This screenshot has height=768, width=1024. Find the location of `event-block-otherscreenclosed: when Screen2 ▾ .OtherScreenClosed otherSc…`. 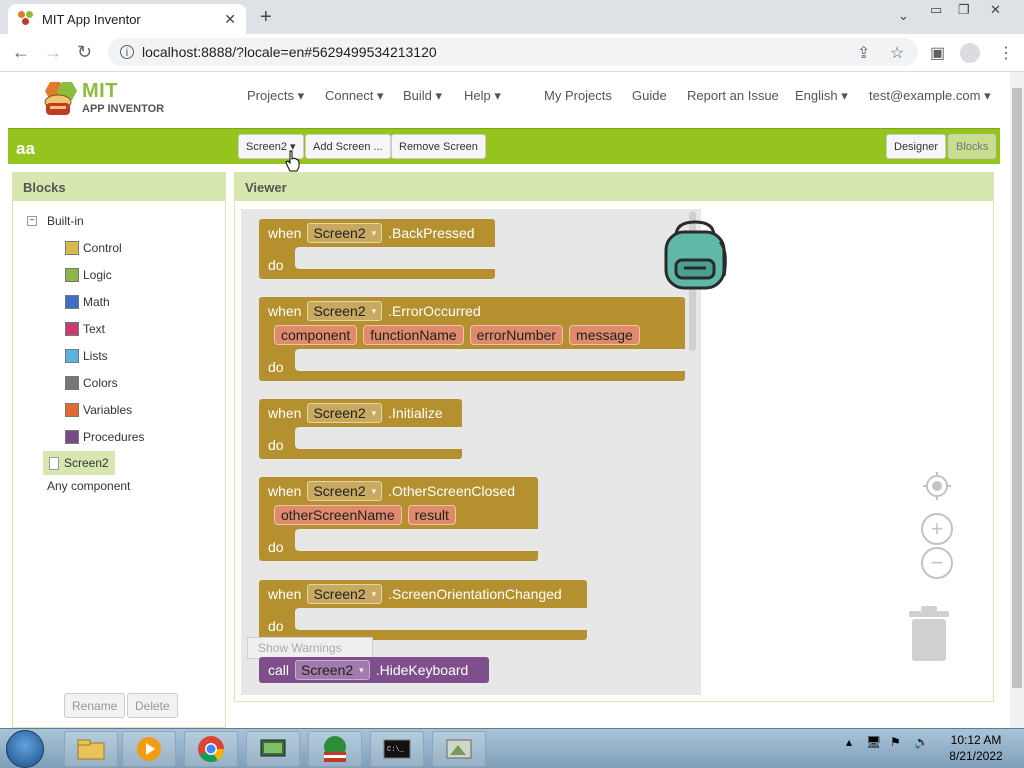

event-block-otherscreenclosed: when Screen2 ▾ .OtherScreenClosed otherSc… is located at coordinates (398, 519).